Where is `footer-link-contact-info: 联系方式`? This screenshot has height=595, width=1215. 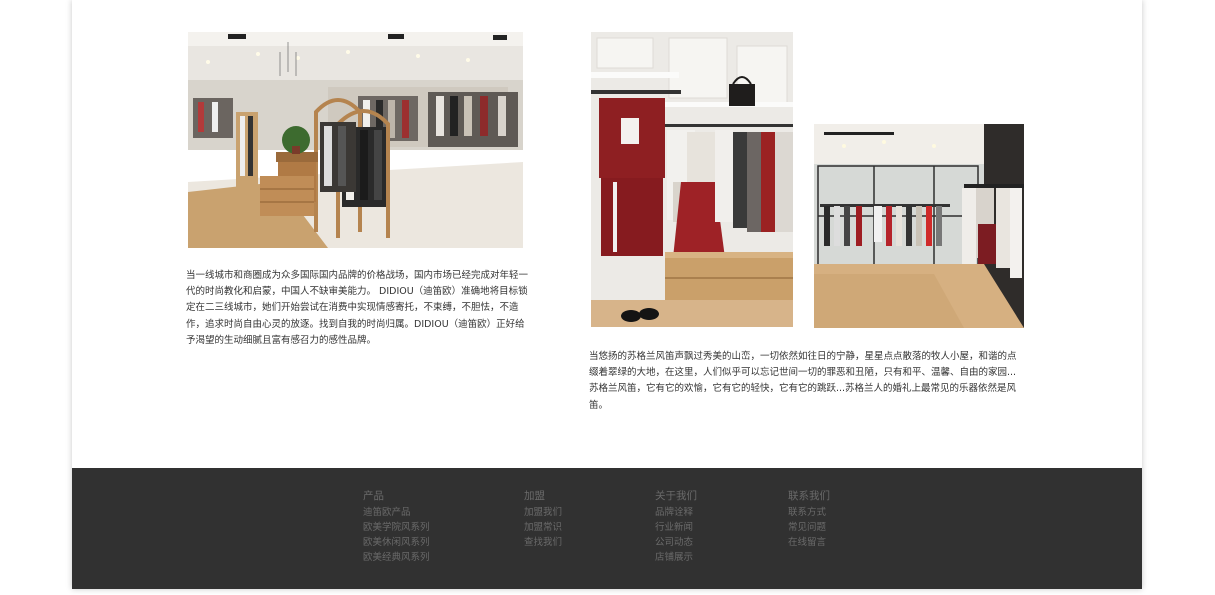
footer-link-contact-info: 联系方式 is located at coordinates (809, 512).